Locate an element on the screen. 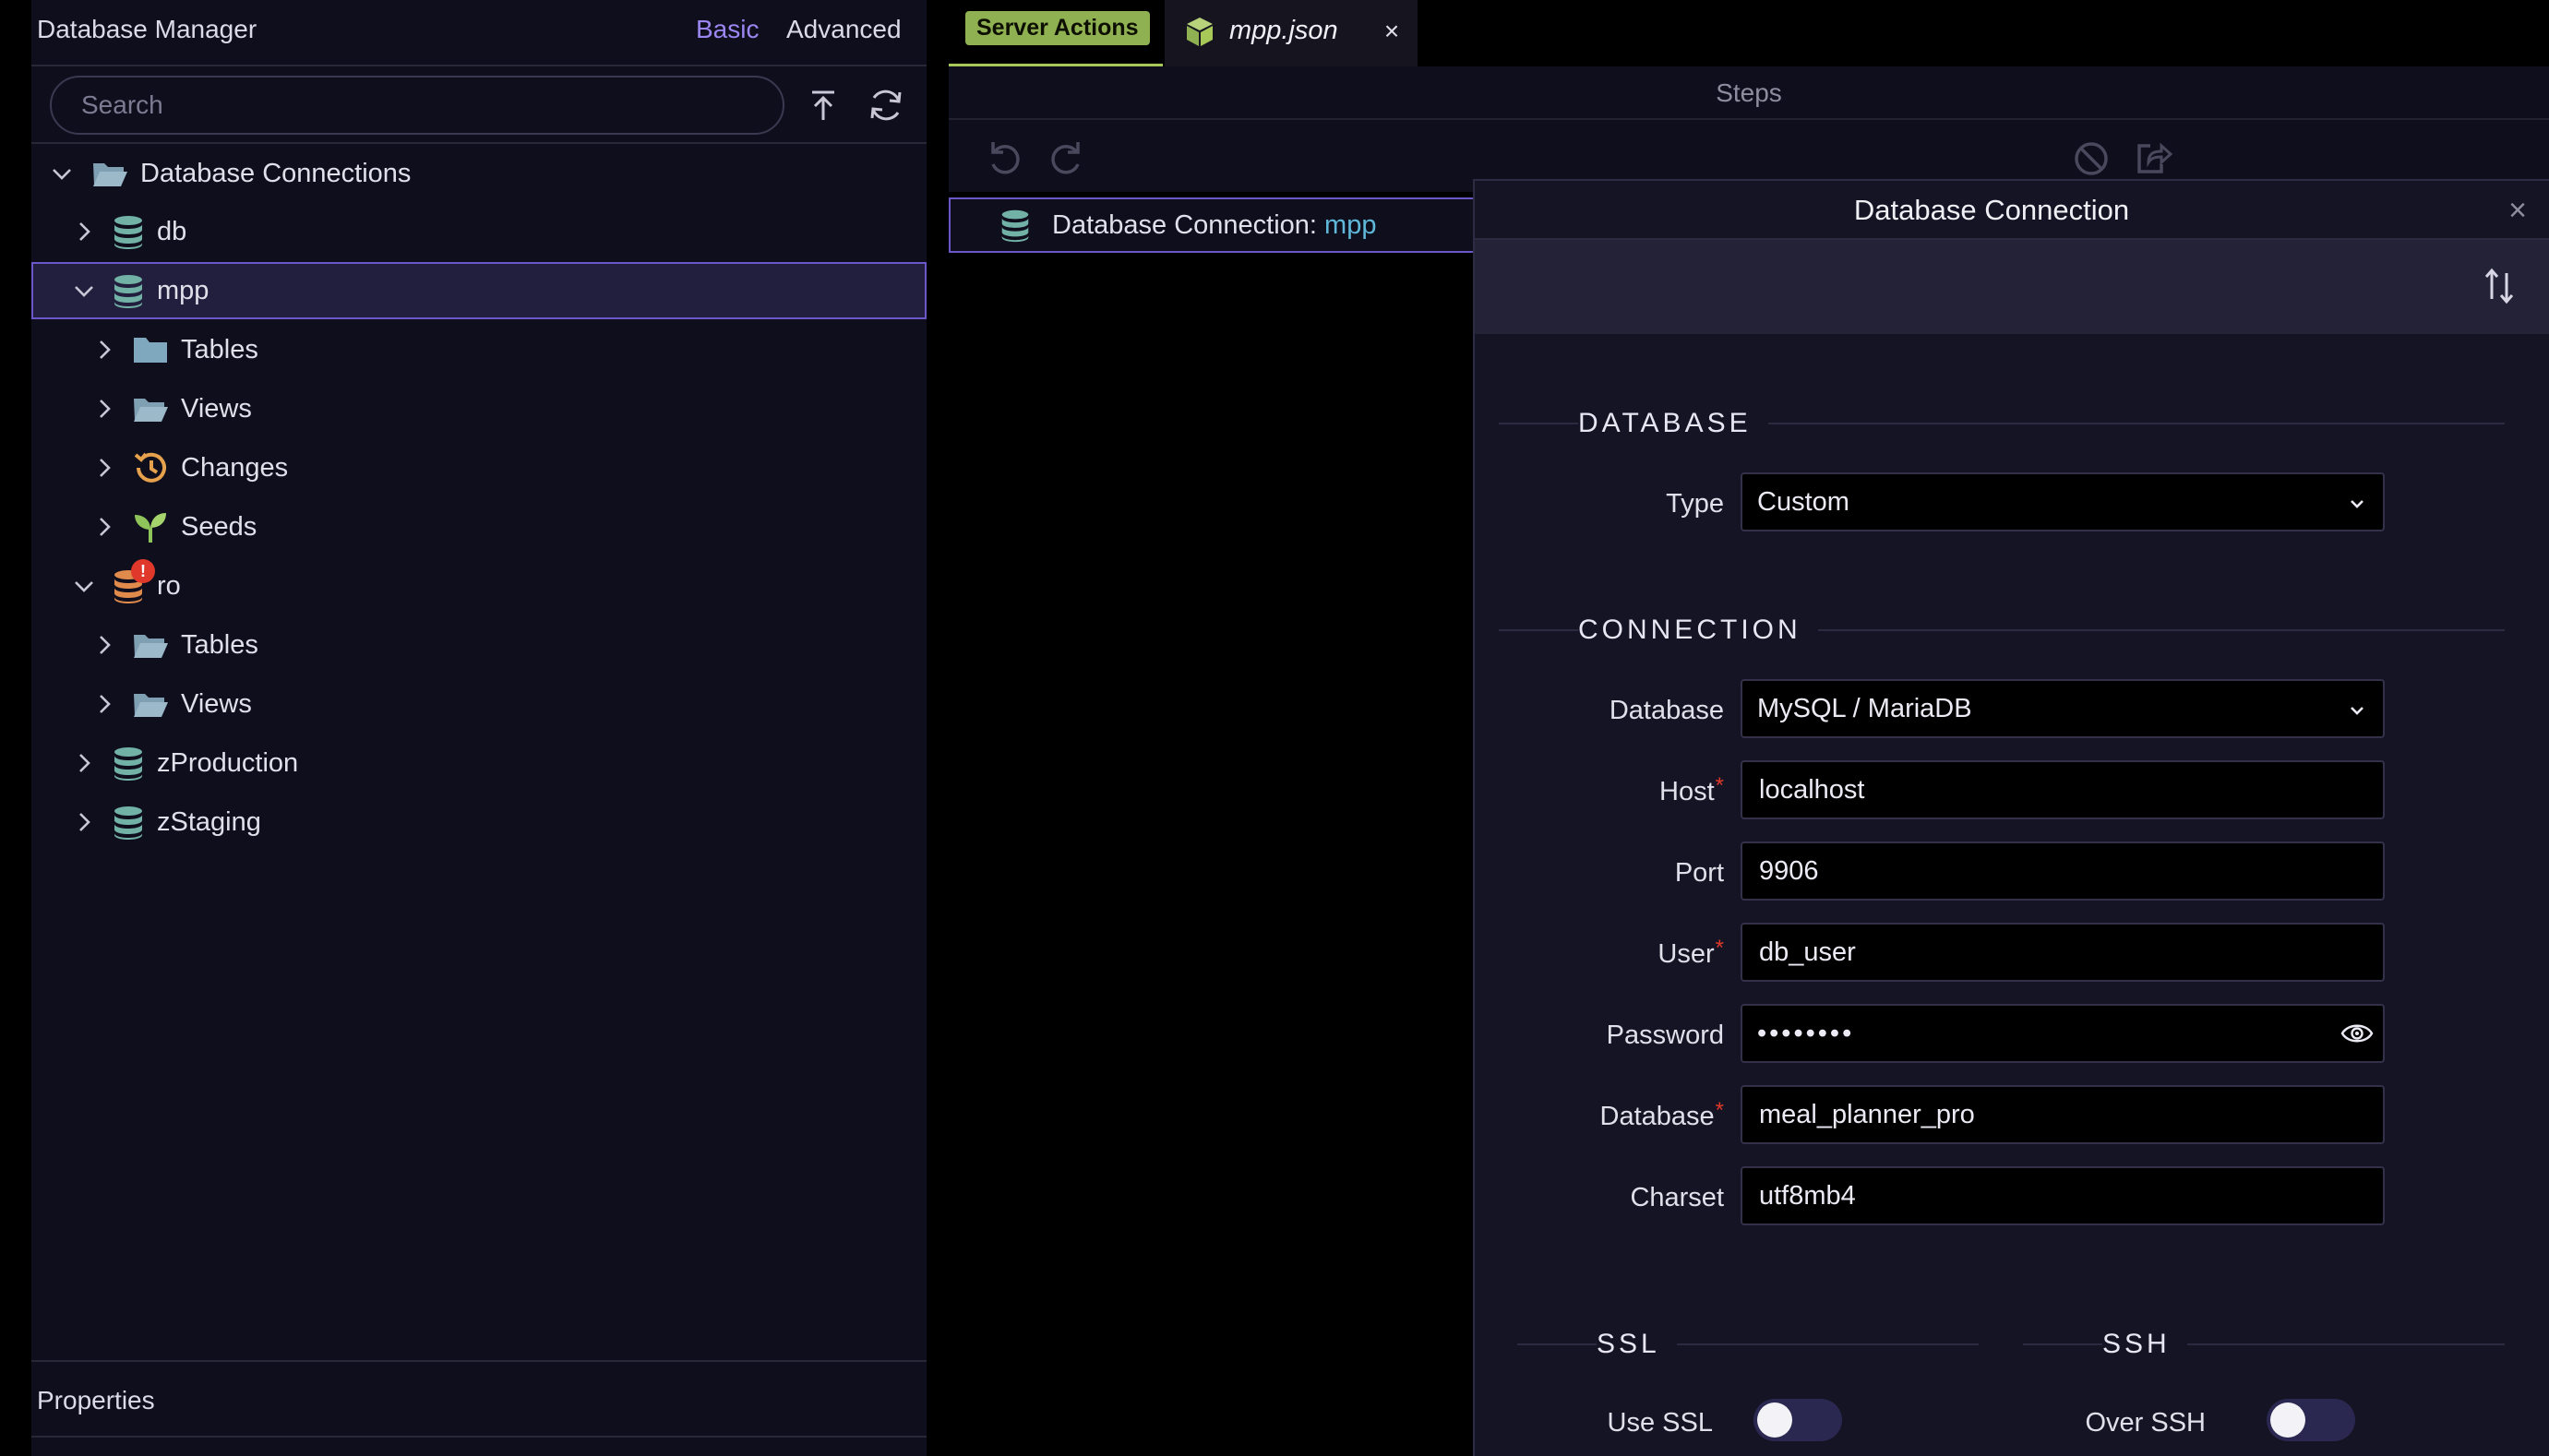  editor-tab-bar: Server Actions mpp.json × is located at coordinates (1749, 33).